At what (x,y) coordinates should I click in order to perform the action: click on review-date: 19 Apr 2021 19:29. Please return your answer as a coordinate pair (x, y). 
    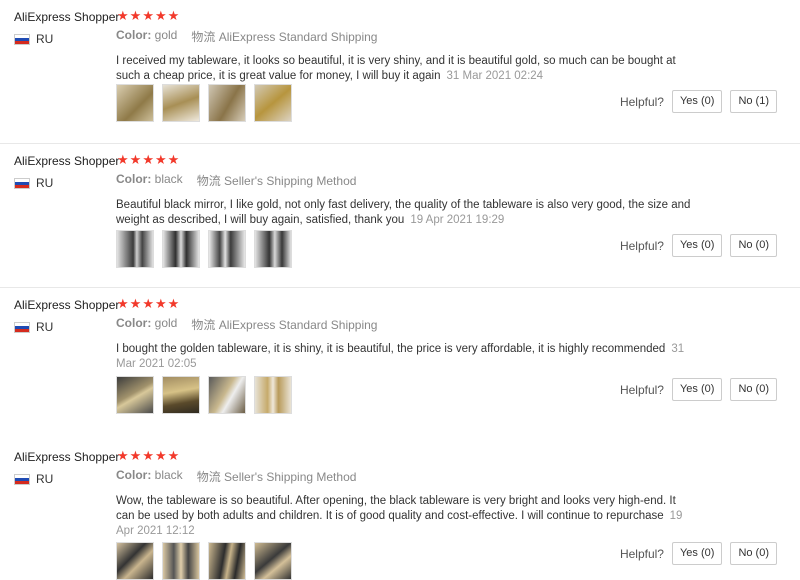
    Looking at the image, I should click on (457, 220).